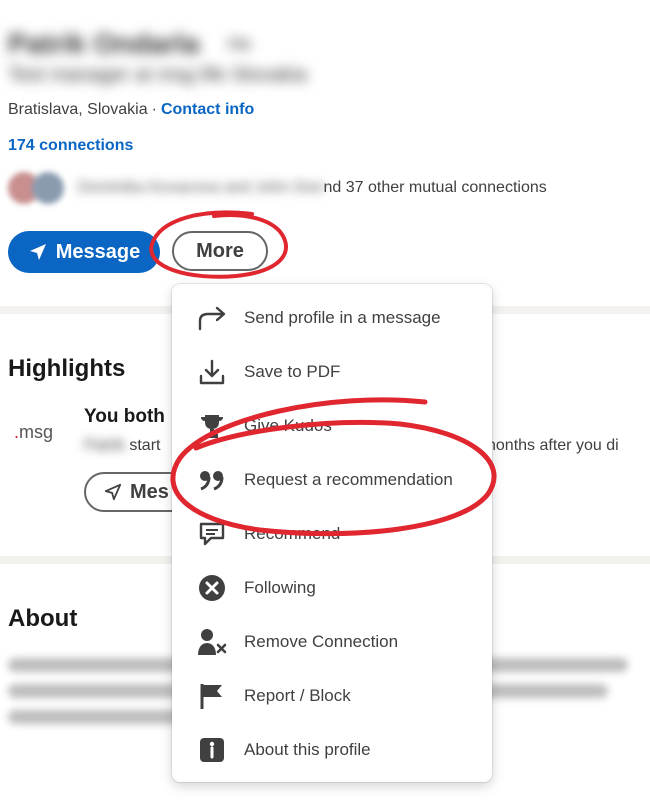  I want to click on menu-item-report-block: Report / Block, so click(332, 696).